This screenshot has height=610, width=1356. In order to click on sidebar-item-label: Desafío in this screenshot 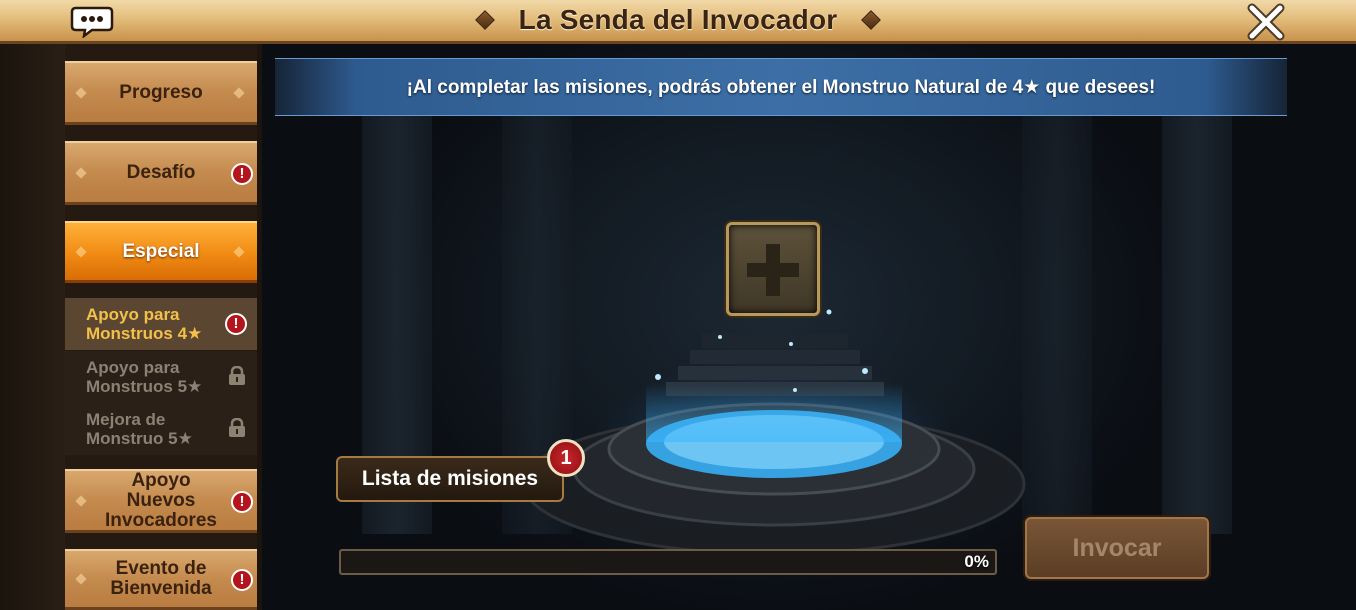, I will do `click(161, 172)`.